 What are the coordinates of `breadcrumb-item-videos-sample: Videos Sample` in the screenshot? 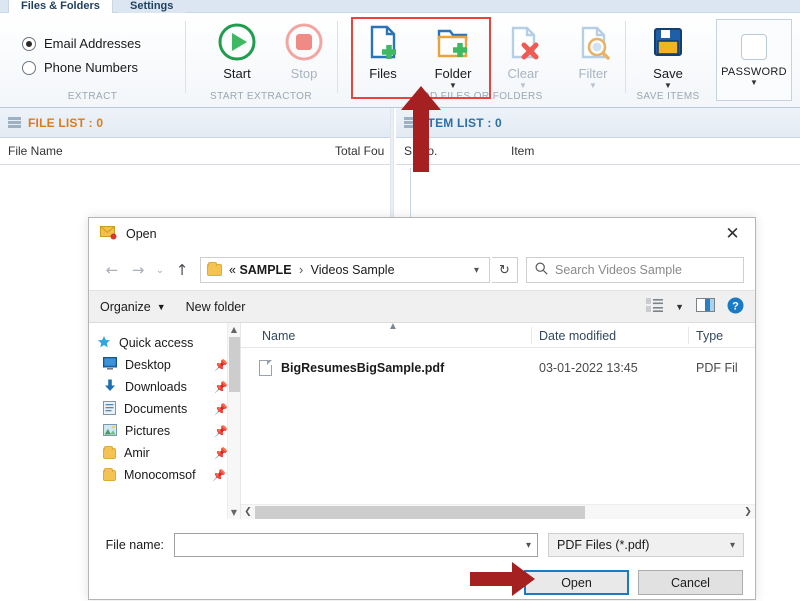 It's located at (353, 270).